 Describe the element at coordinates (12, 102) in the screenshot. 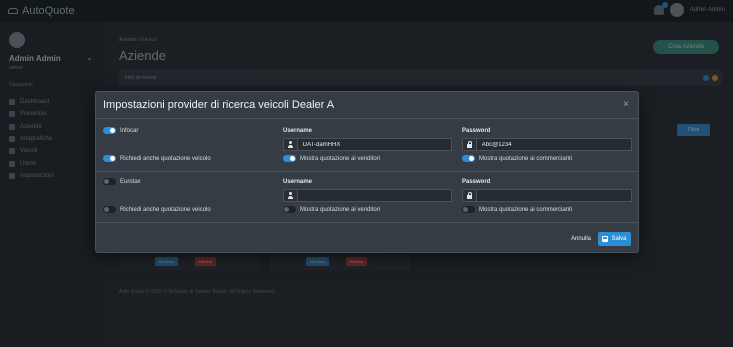

I see `dashboard-icon` at that location.